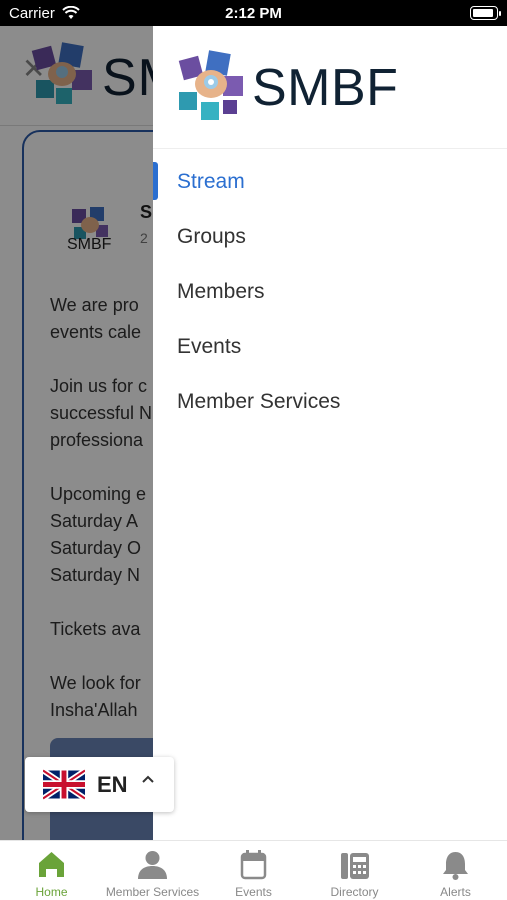 The image size is (507, 900). I want to click on language-code: EN, so click(112, 784).